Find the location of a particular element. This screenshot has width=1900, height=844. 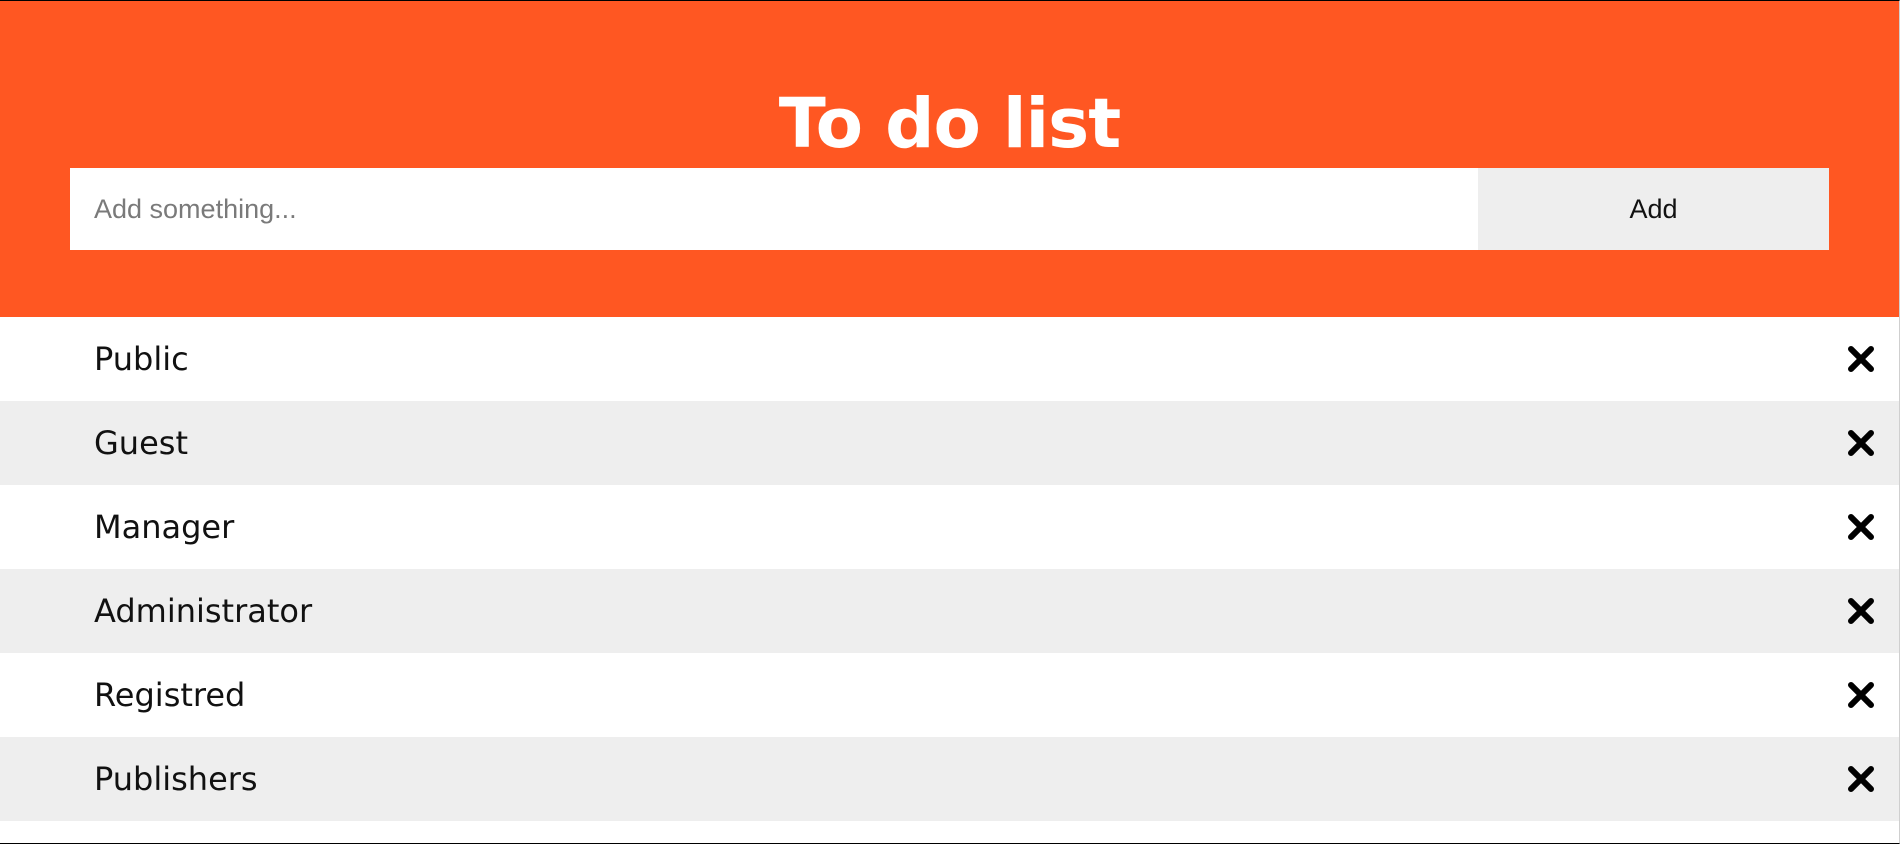

list-item: Public is located at coordinates (949, 359).